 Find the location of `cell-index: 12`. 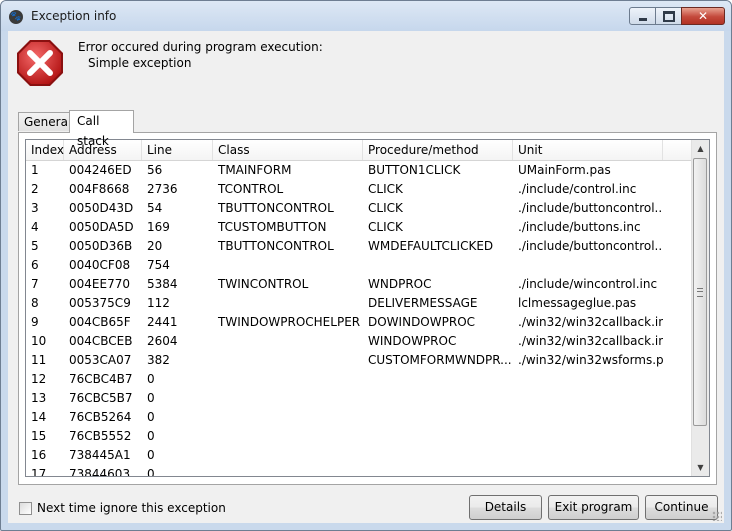

cell-index: 12 is located at coordinates (39, 379).